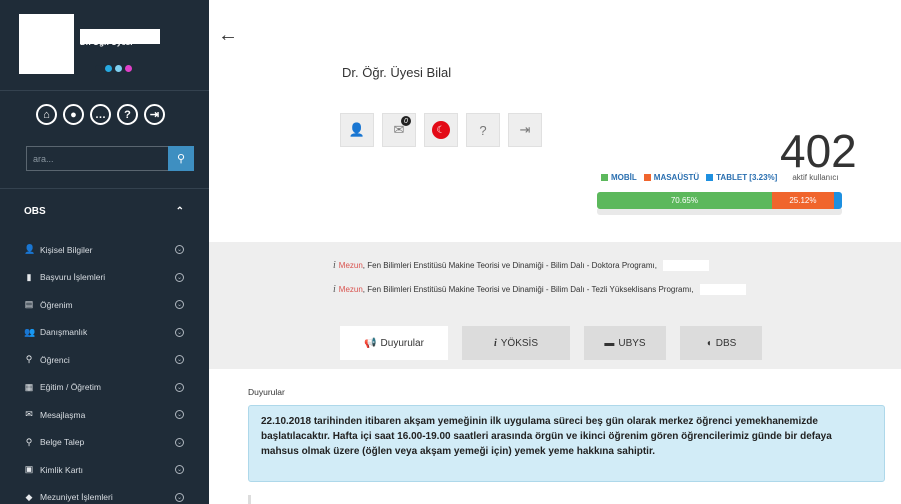 The width and height of the screenshot is (901, 504). Describe the element at coordinates (56, 304) in the screenshot. I see `sidebar-item-label: Öğrenim` at that location.